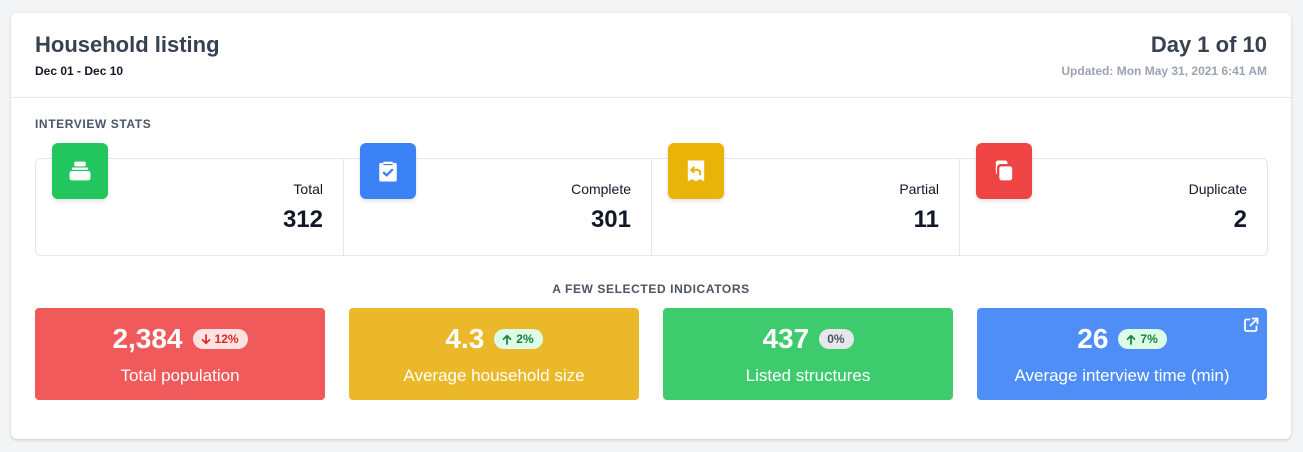  Describe the element at coordinates (80, 171) in the screenshot. I see `inbox-stack-icon` at that location.